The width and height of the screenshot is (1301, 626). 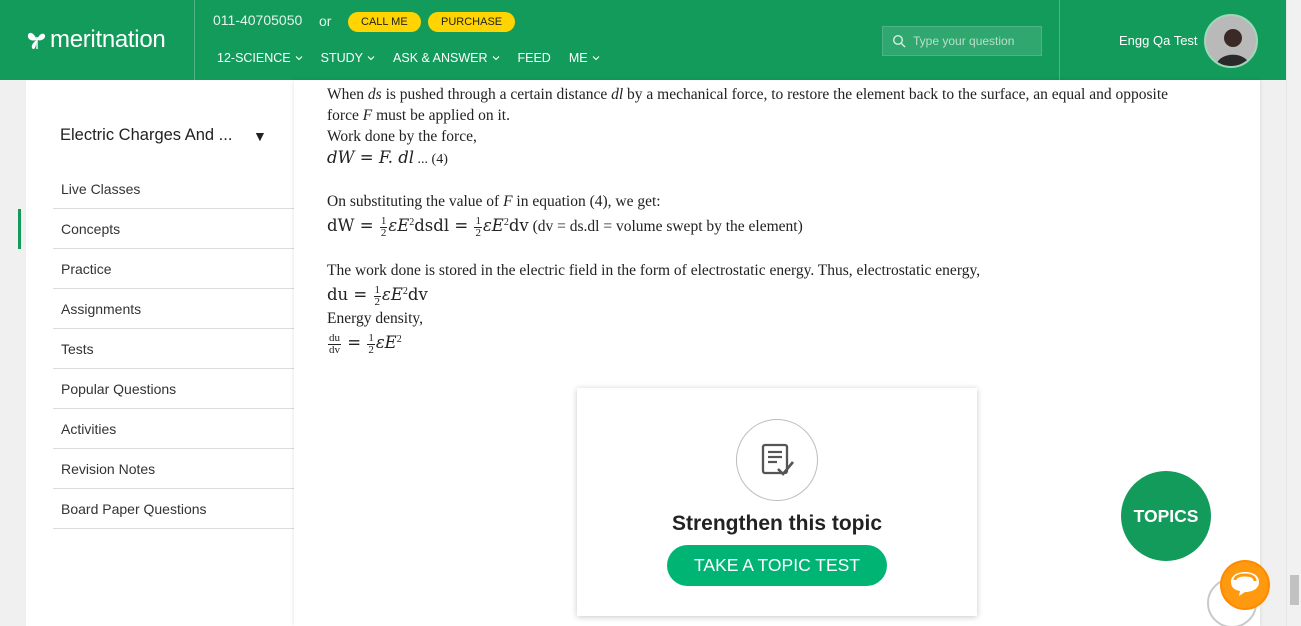 What do you see at coordinates (36, 41) in the screenshot?
I see `butterfly-logo-icon` at bounding box center [36, 41].